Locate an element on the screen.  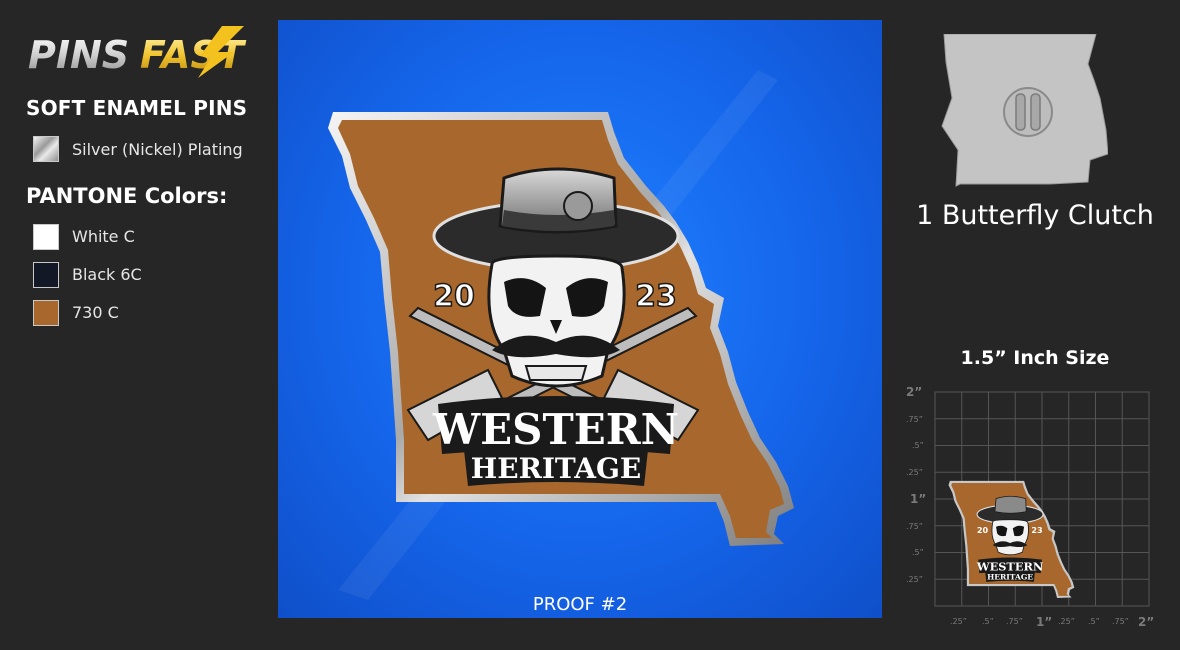
color-swatch-730c is located at coordinates (46, 312).